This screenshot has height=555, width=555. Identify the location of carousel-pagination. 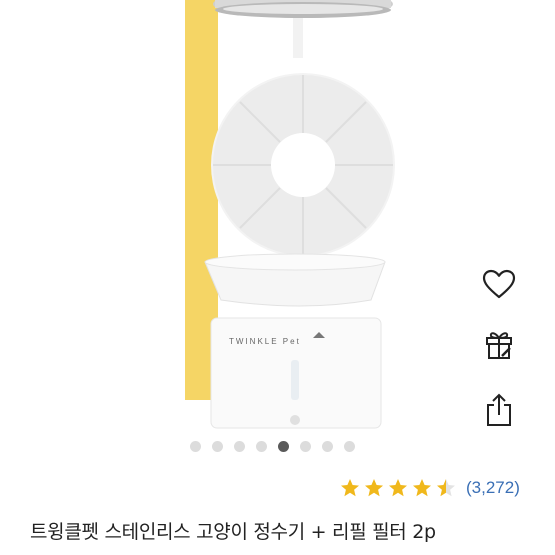
(272, 446).